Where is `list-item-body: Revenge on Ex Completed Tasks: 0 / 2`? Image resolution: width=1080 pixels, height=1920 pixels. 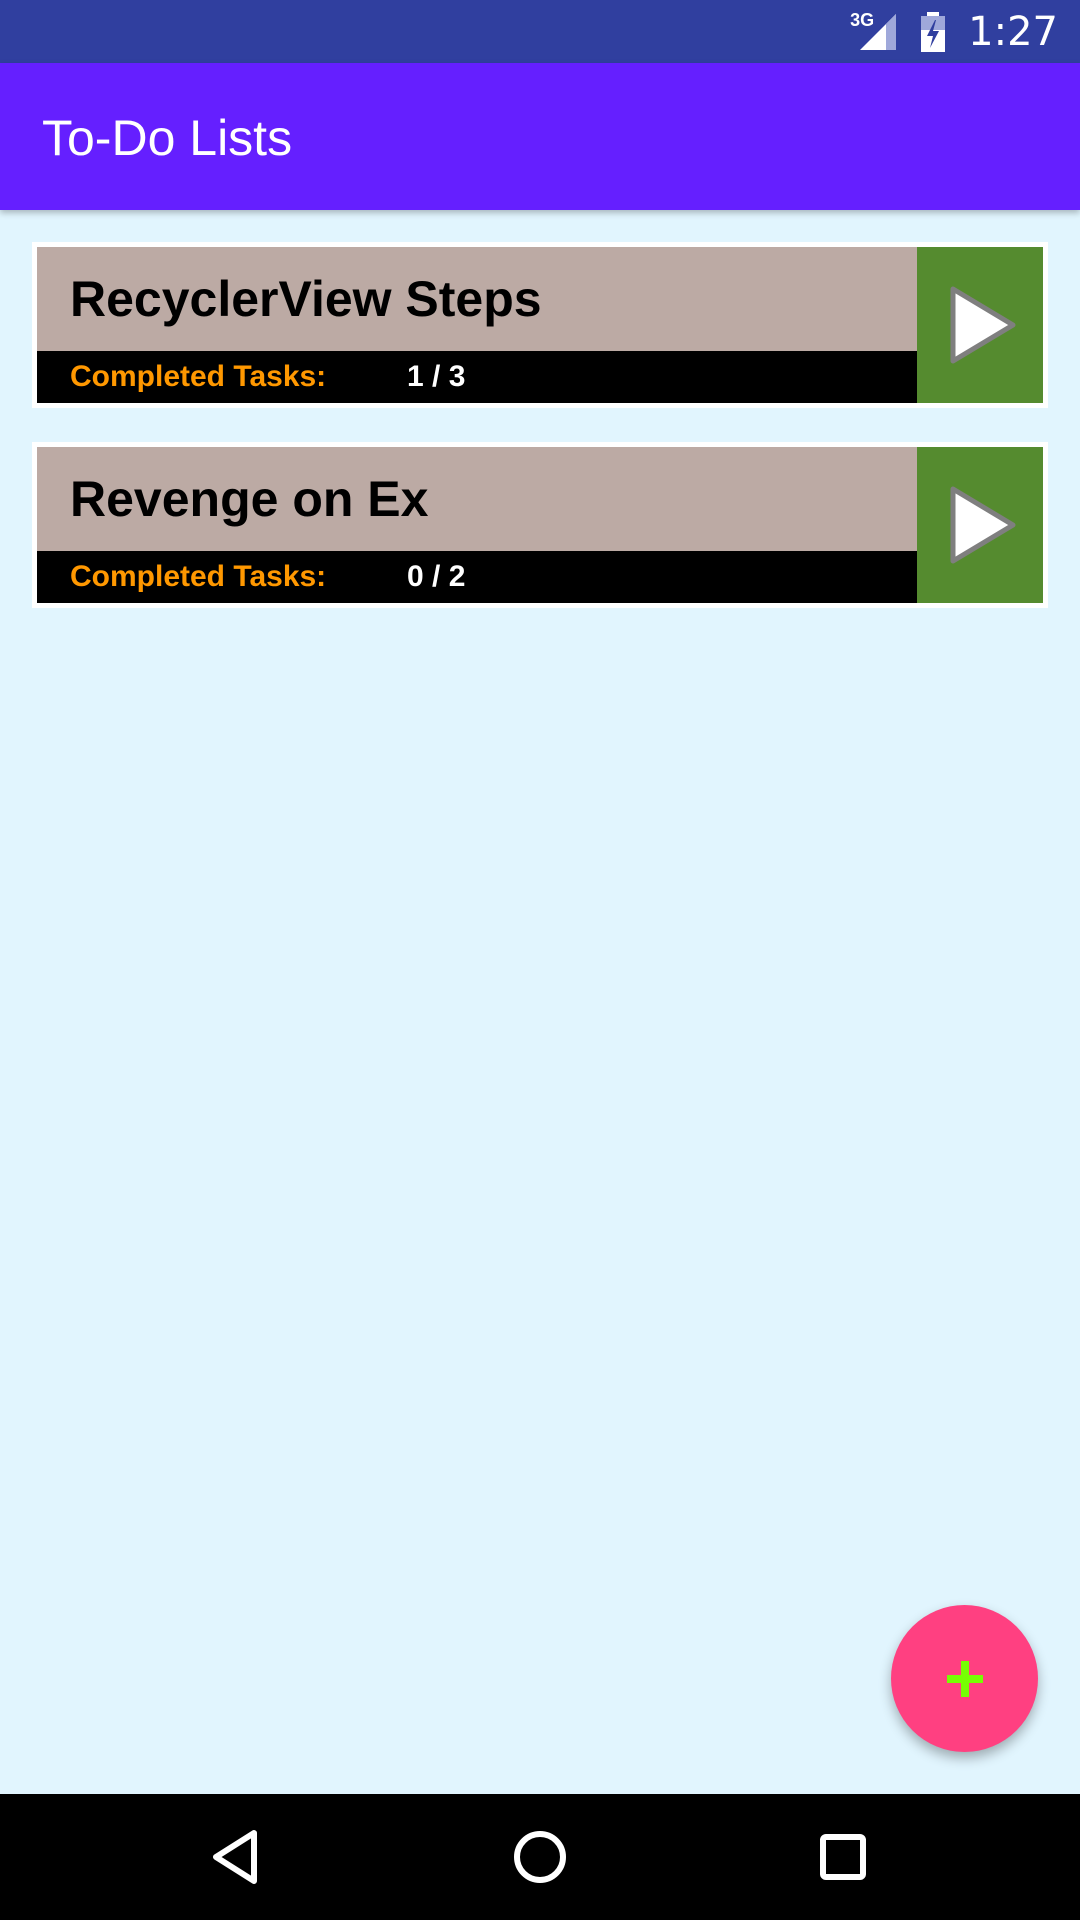
list-item-body: Revenge on Ex Completed Tasks: 0 / 2 is located at coordinates (477, 525).